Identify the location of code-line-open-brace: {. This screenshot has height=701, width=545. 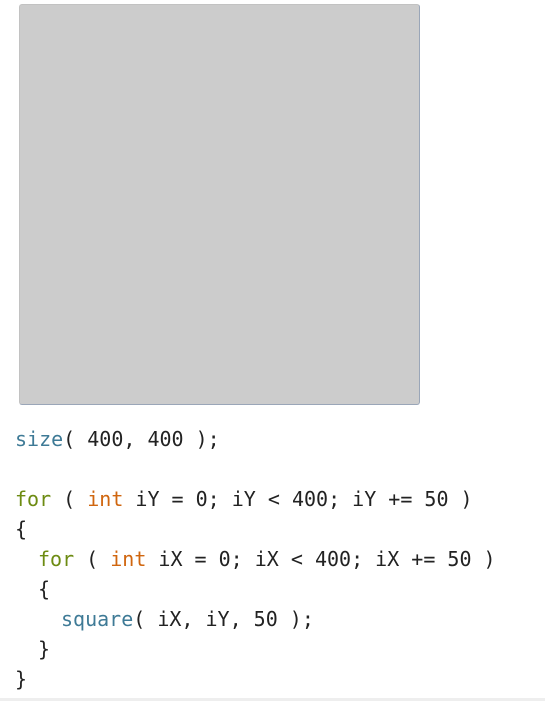
(255, 529).